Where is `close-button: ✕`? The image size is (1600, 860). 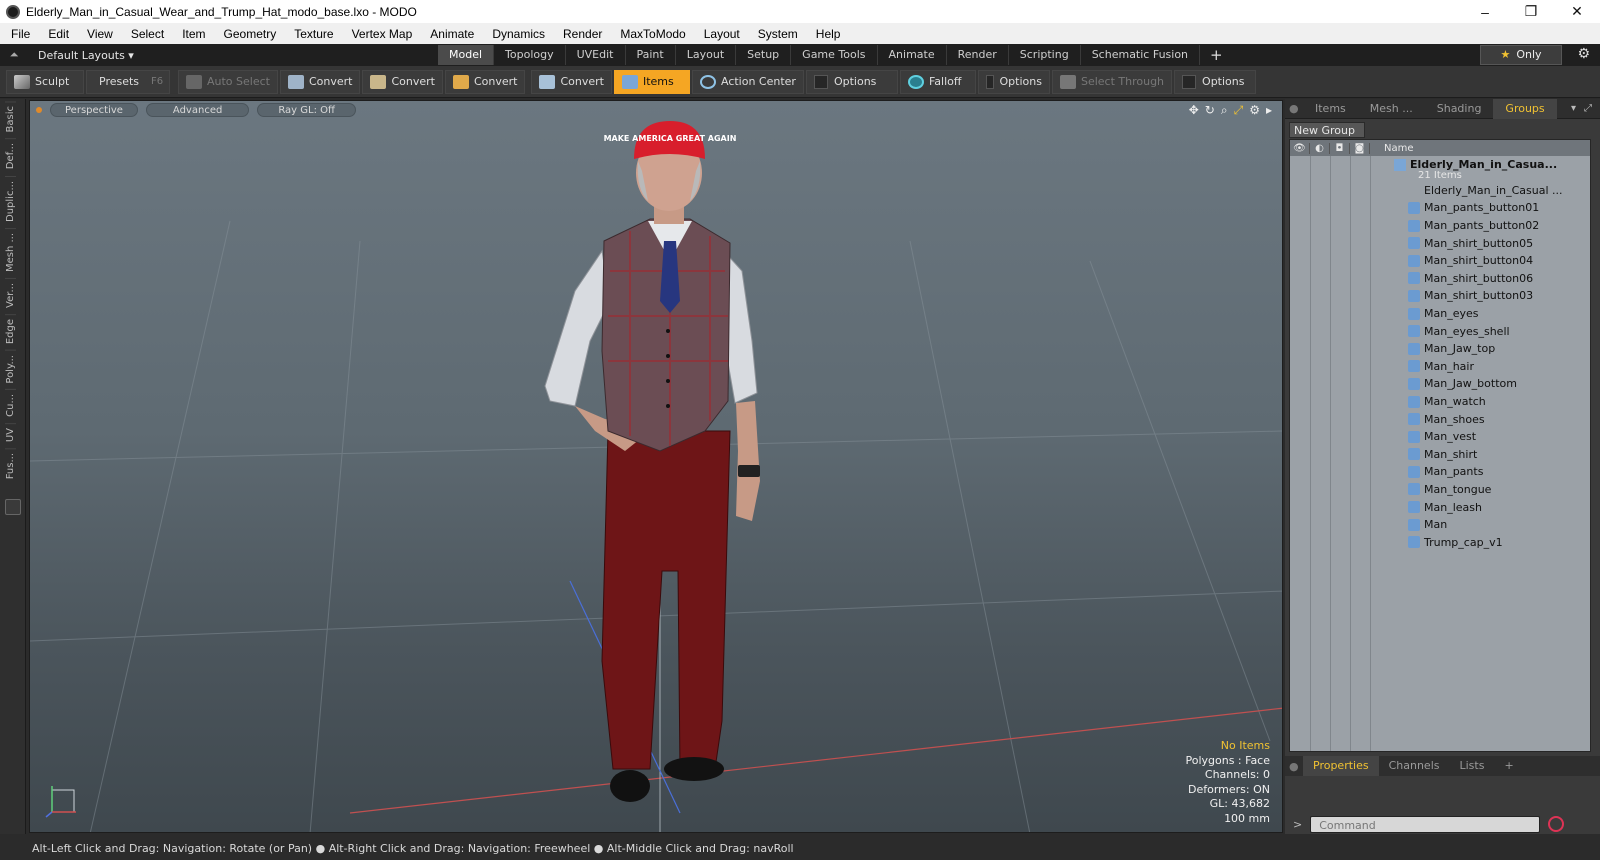 close-button: ✕ is located at coordinates (1577, 11).